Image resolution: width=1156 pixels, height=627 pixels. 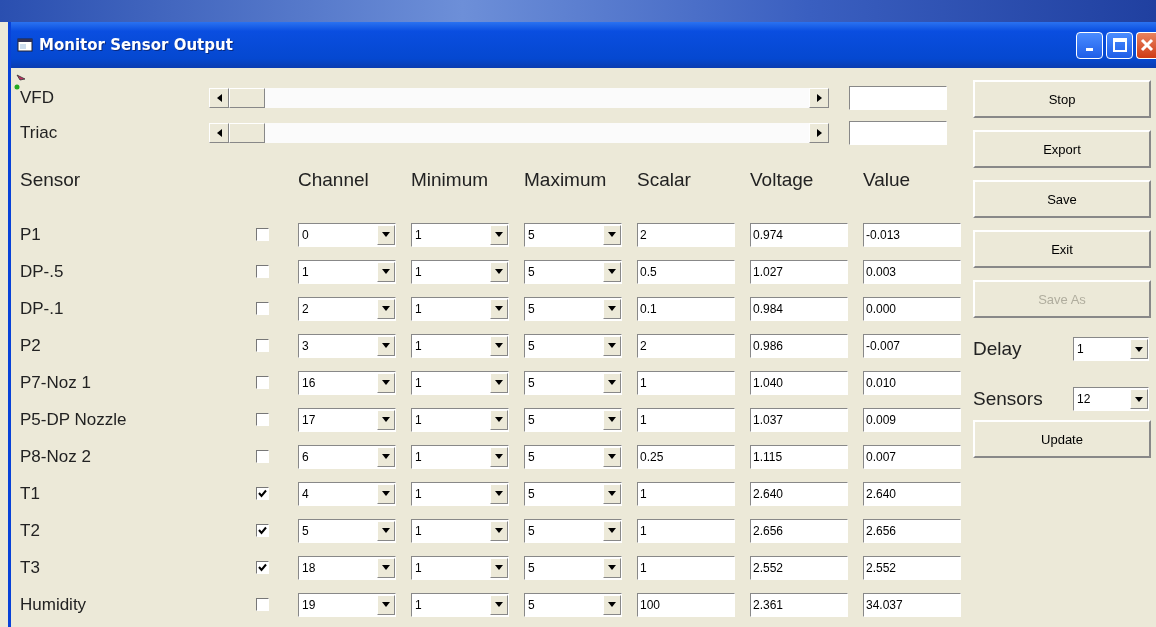 What do you see at coordinates (912, 271) in the screenshot?
I see `value-field: 0.003` at bounding box center [912, 271].